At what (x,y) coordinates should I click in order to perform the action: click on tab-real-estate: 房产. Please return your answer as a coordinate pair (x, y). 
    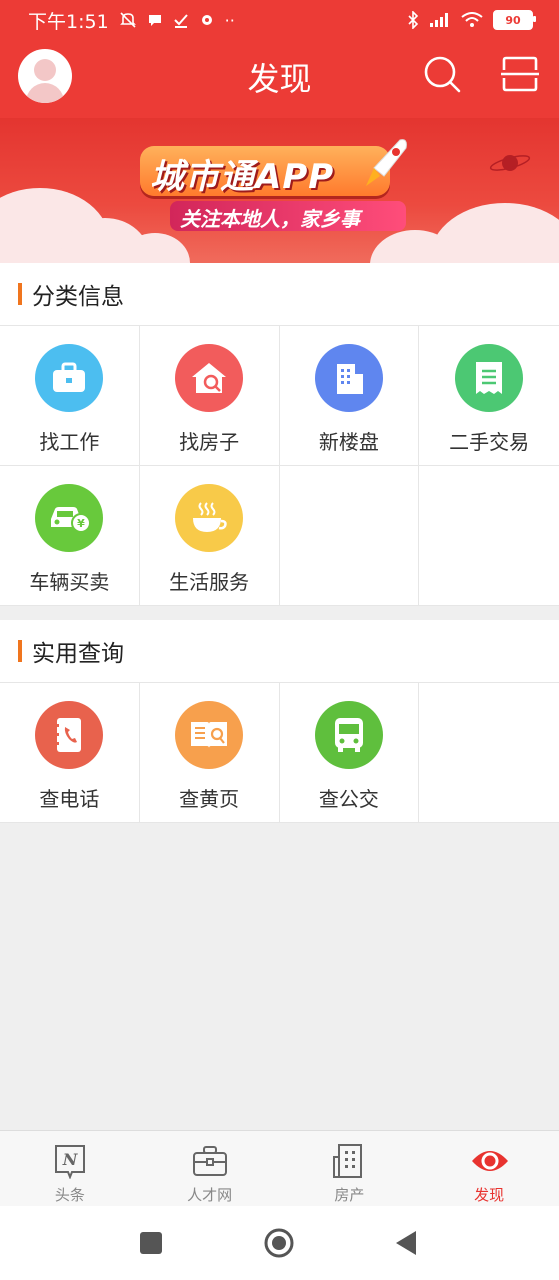
    Looking at the image, I should click on (350, 1169).